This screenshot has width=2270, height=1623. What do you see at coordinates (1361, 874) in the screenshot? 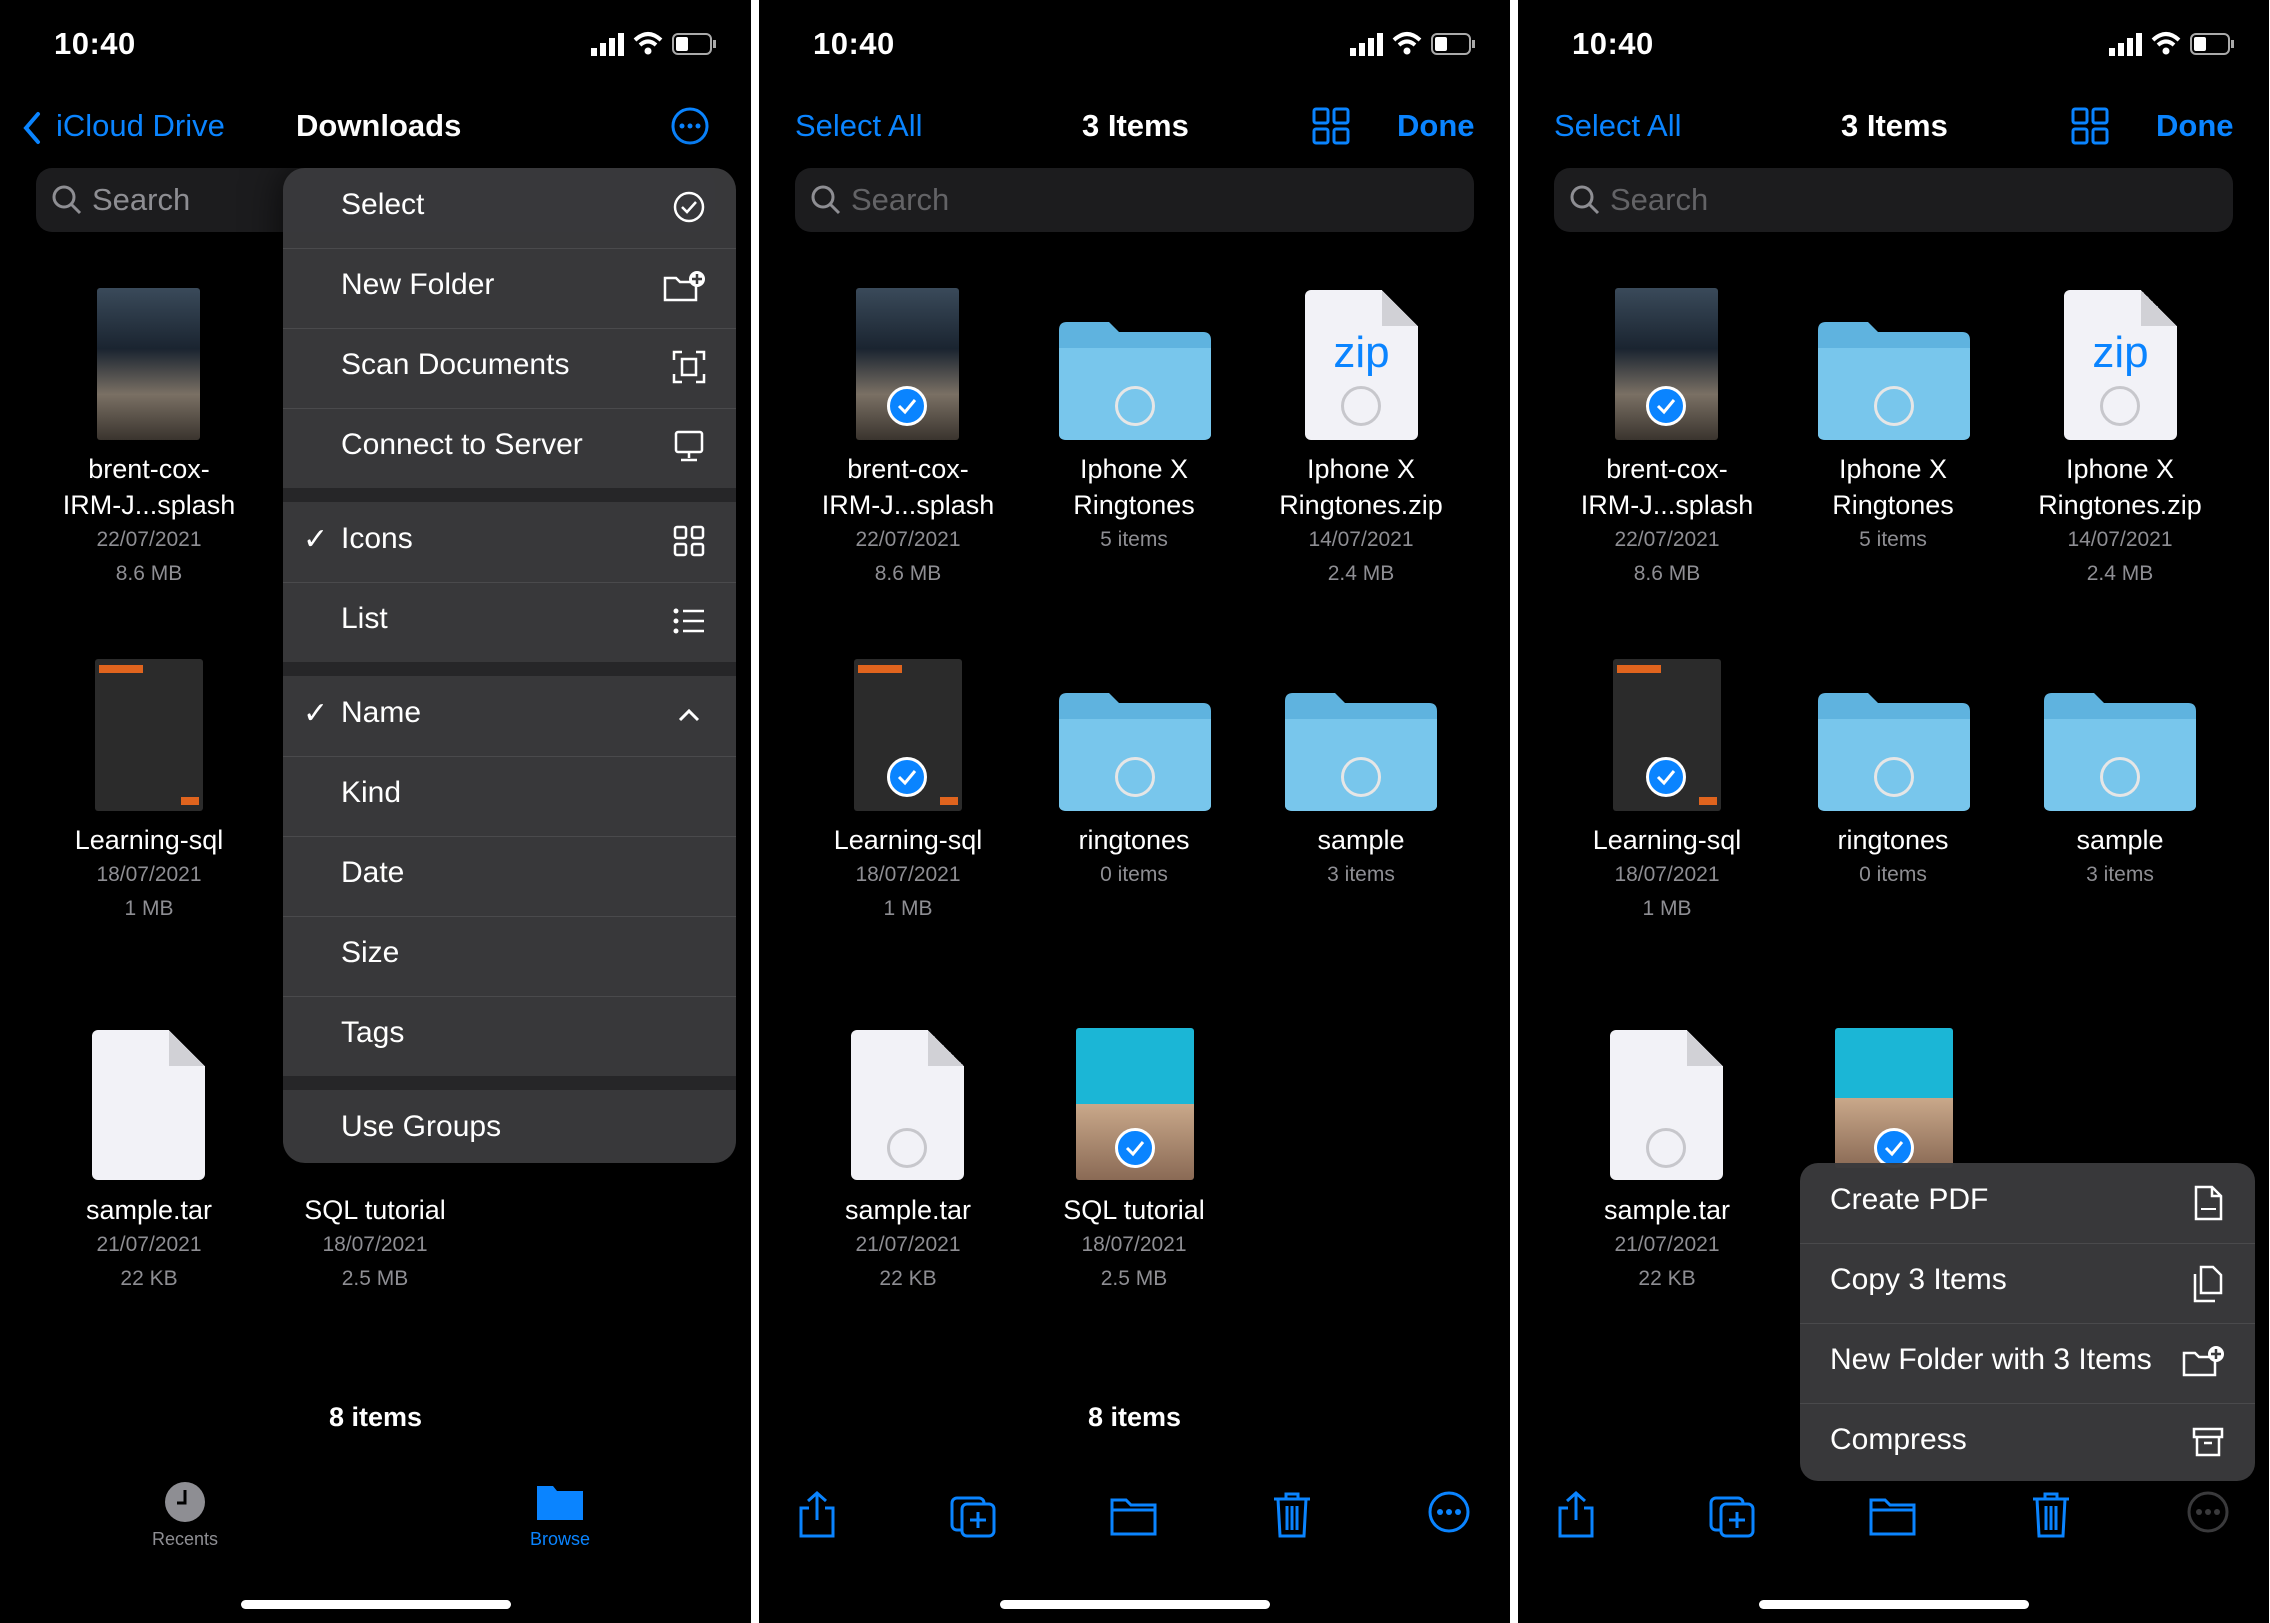
I see `folder-item-count: 3 items` at bounding box center [1361, 874].